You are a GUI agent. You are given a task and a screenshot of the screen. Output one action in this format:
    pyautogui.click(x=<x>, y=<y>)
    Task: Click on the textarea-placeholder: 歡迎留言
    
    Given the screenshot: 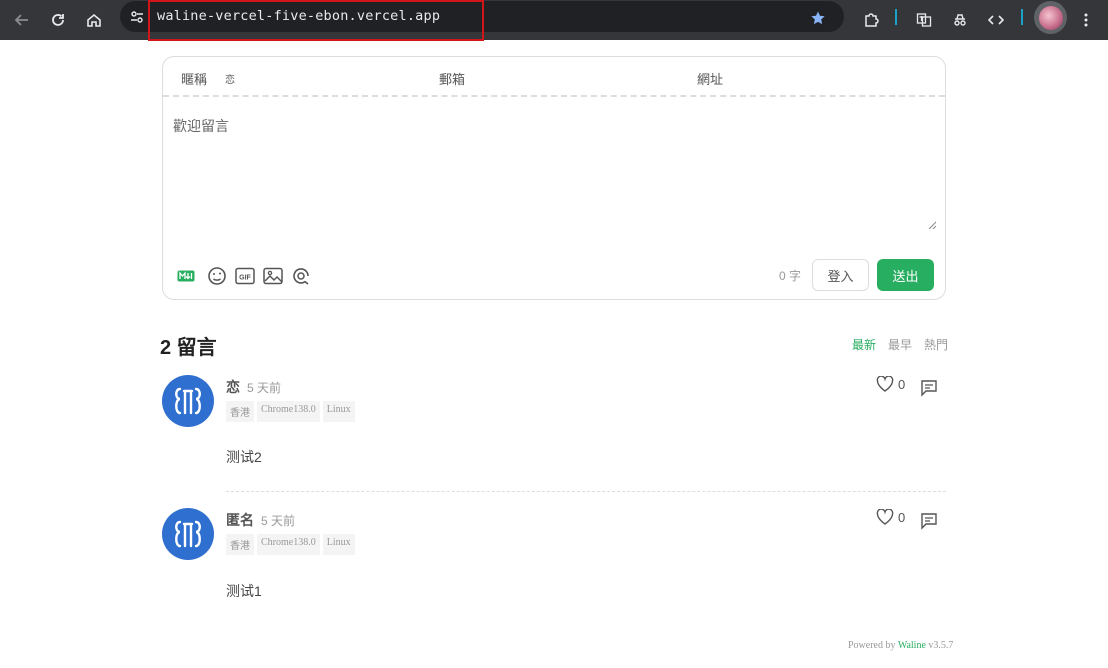 What is the action you would take?
    pyautogui.click(x=201, y=126)
    